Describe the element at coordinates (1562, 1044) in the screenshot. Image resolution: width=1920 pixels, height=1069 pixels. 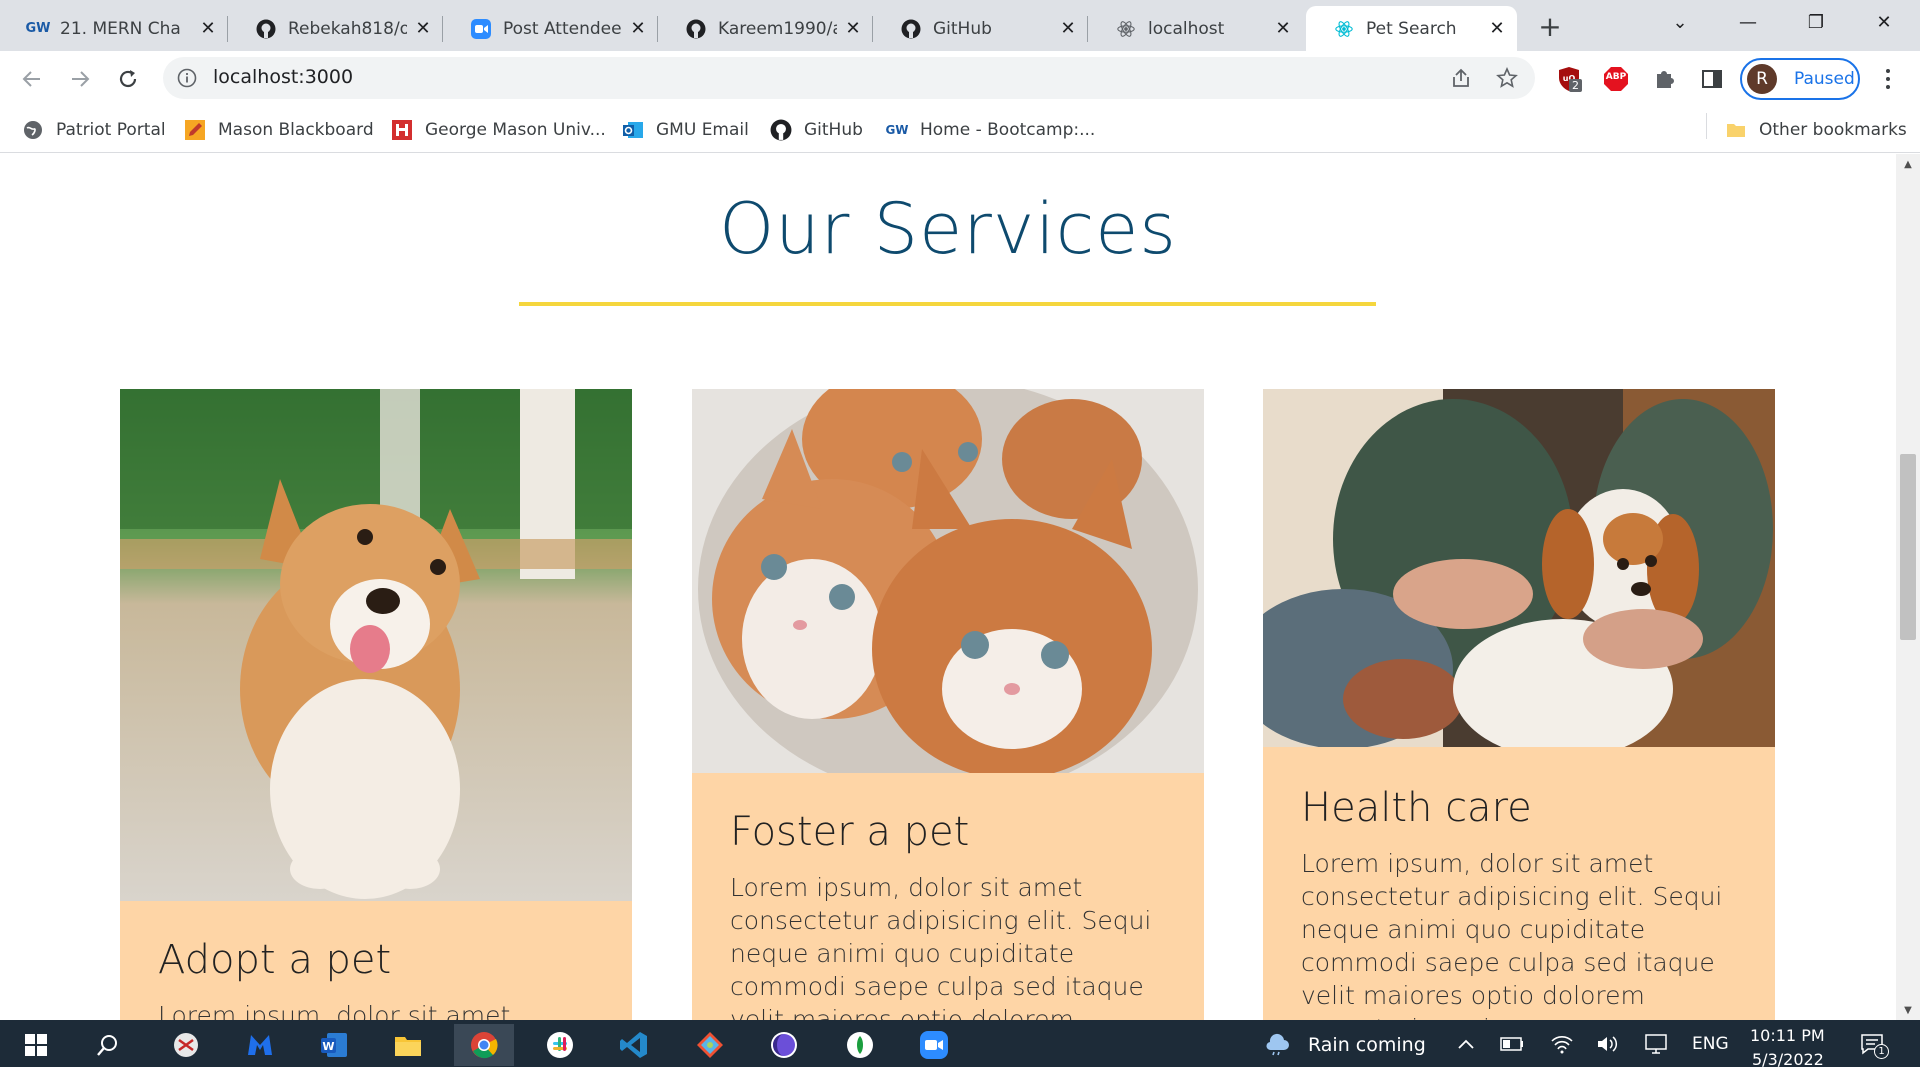
I see `wifi-icon` at that location.